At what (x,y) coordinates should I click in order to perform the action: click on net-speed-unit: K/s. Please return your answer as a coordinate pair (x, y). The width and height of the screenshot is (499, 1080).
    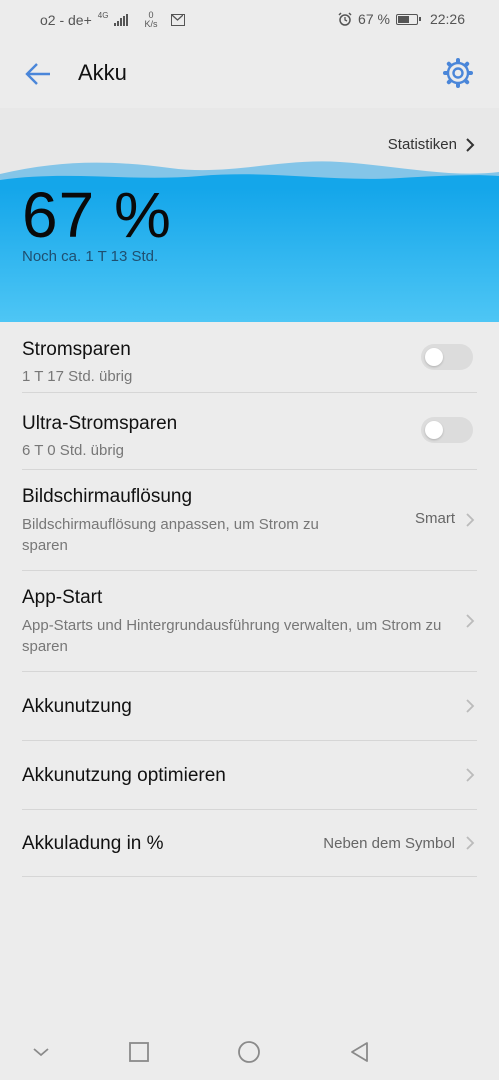
    Looking at the image, I should click on (151, 24).